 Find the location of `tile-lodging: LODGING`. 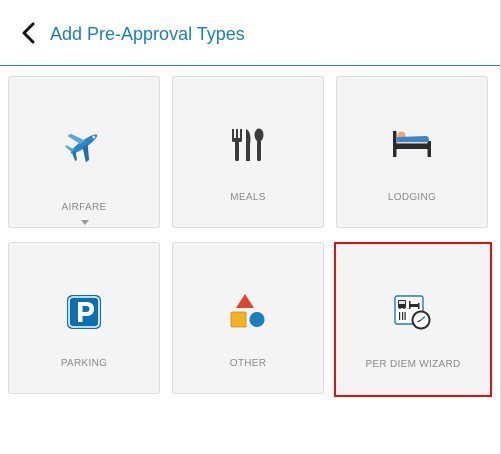

tile-lodging: LODGING is located at coordinates (412, 152).